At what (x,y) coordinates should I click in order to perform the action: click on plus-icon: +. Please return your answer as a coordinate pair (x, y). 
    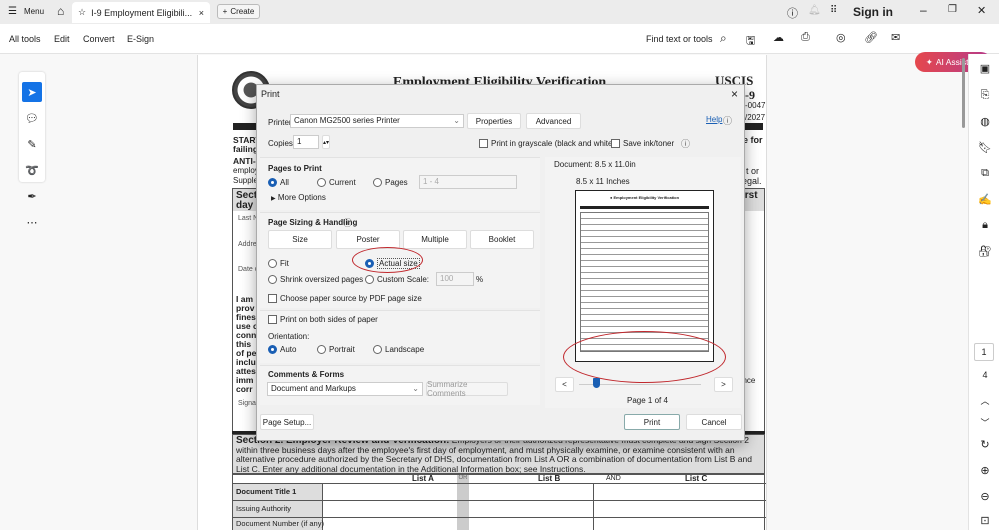
    Looking at the image, I should click on (225, 11).